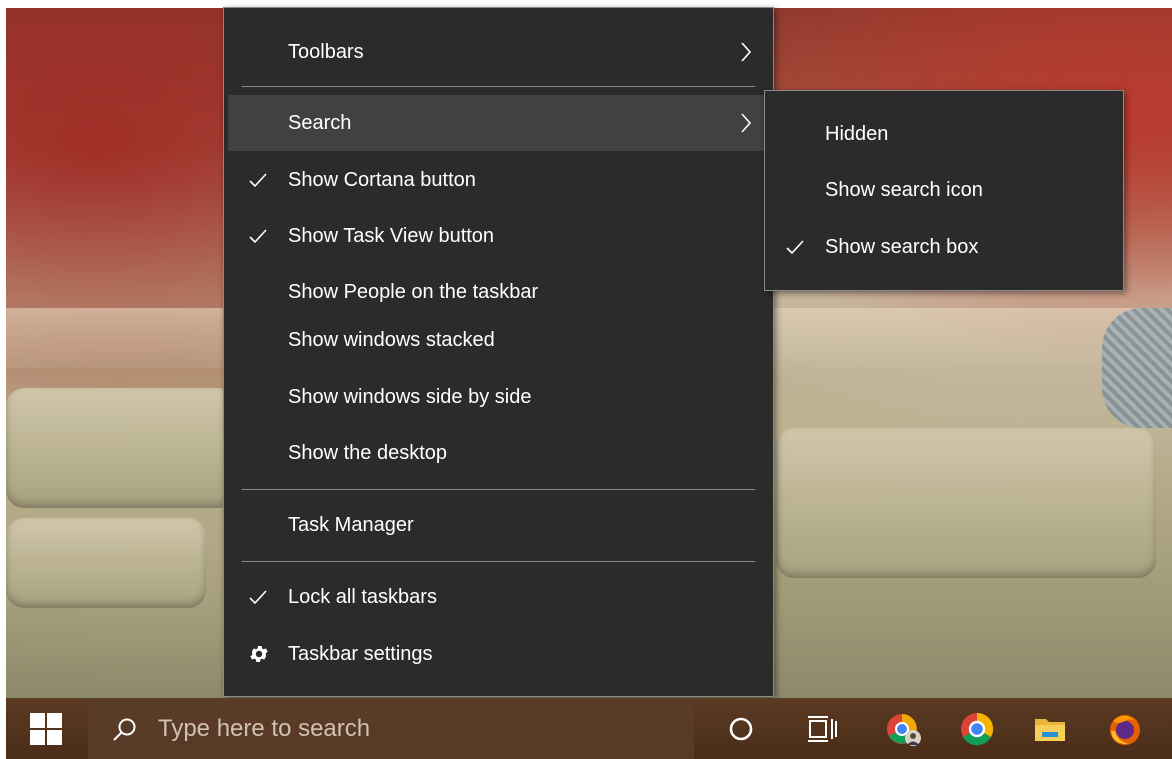 The width and height of the screenshot is (1172, 759). I want to click on submenu-item-show-search-box: Show search box, so click(944, 247).